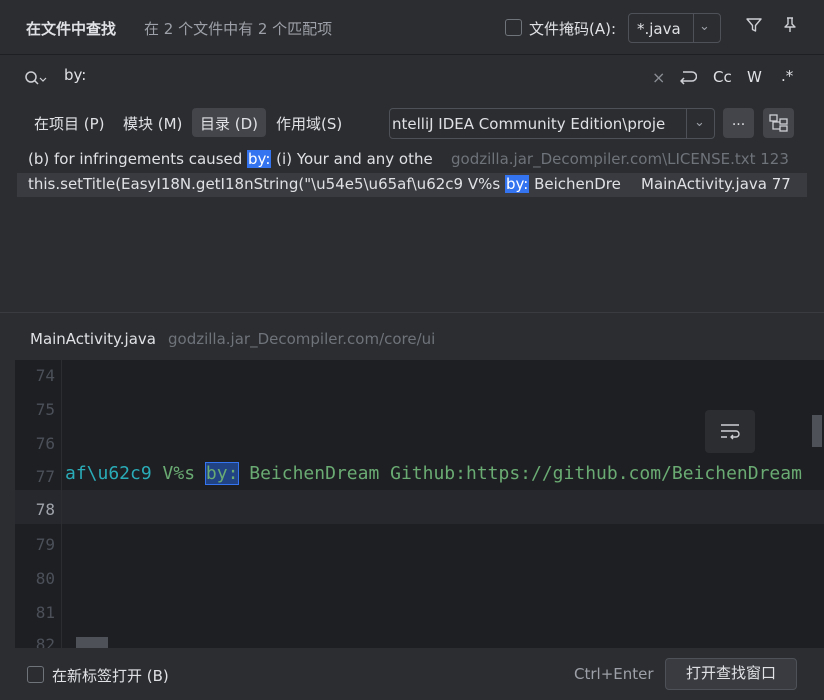 This screenshot has height=700, width=824. Describe the element at coordinates (229, 122) in the screenshot. I see `scope-tab-directory: 目录 (D)` at that location.